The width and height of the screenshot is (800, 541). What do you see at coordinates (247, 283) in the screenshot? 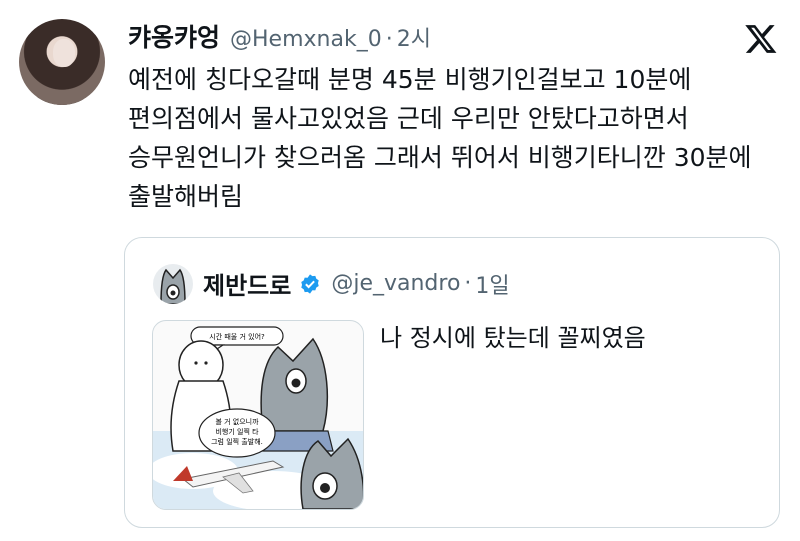
I see `quoted-display-name: 제반드로` at bounding box center [247, 283].